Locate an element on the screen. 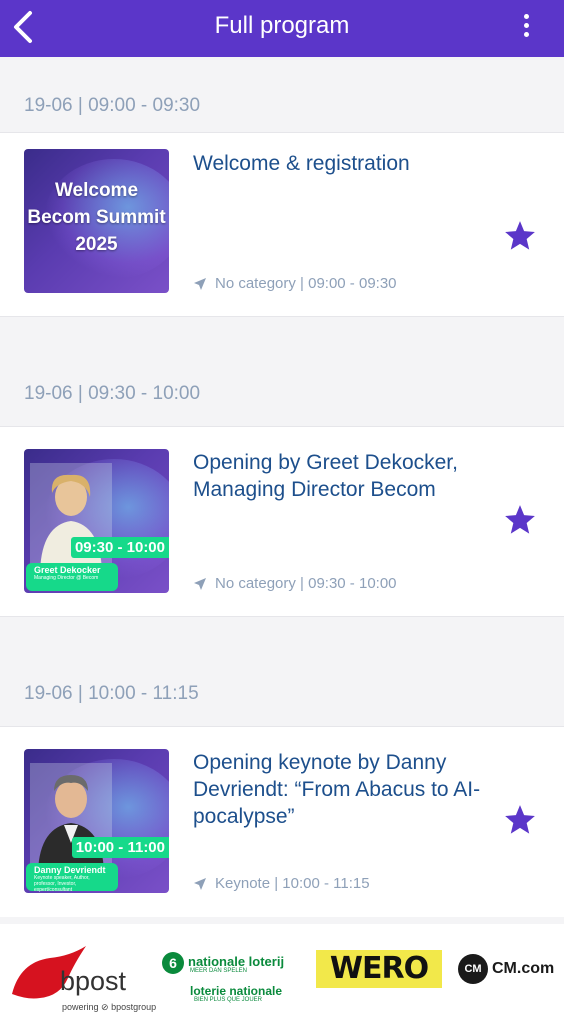 The width and height of the screenshot is (564, 1024). app-header: Full program is located at coordinates (282, 28).